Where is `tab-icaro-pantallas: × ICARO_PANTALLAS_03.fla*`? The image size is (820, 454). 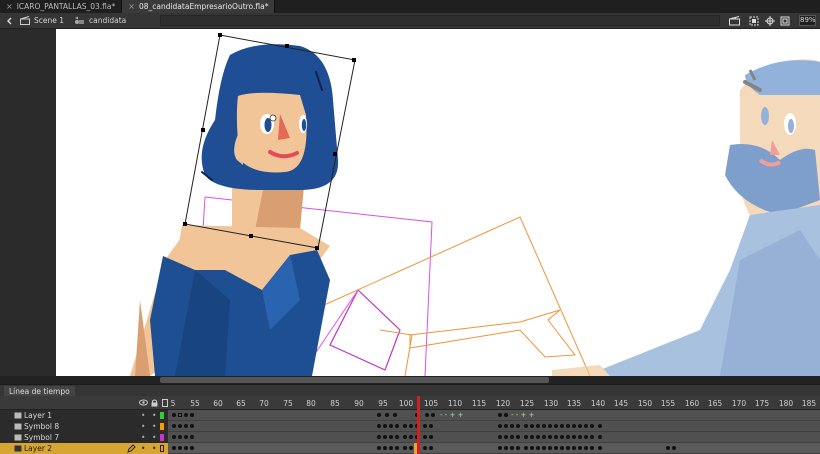 tab-icaro-pantallas: × ICARO_PANTALLAS_03.fla* is located at coordinates (61, 6).